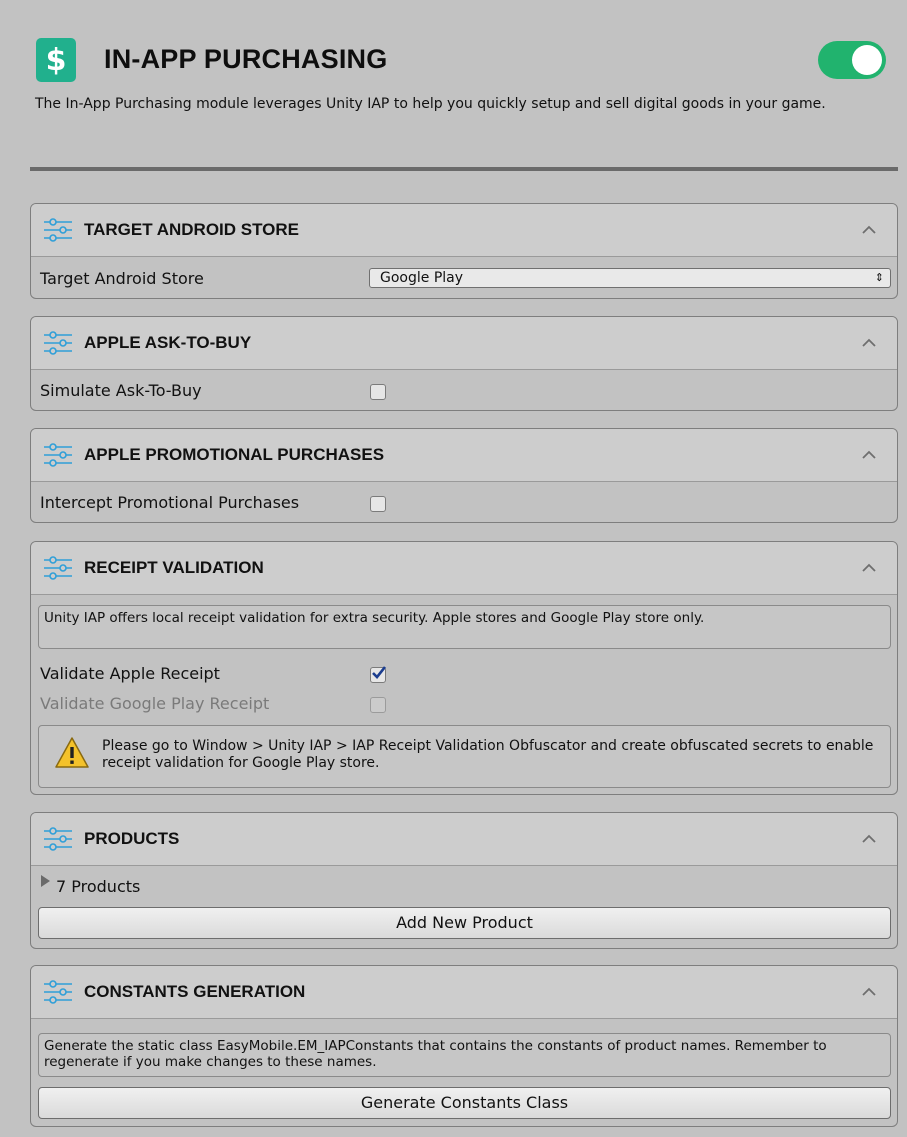 The image size is (907, 1137). Describe the element at coordinates (422, 278) in the screenshot. I see `select-value: Google Play` at that location.